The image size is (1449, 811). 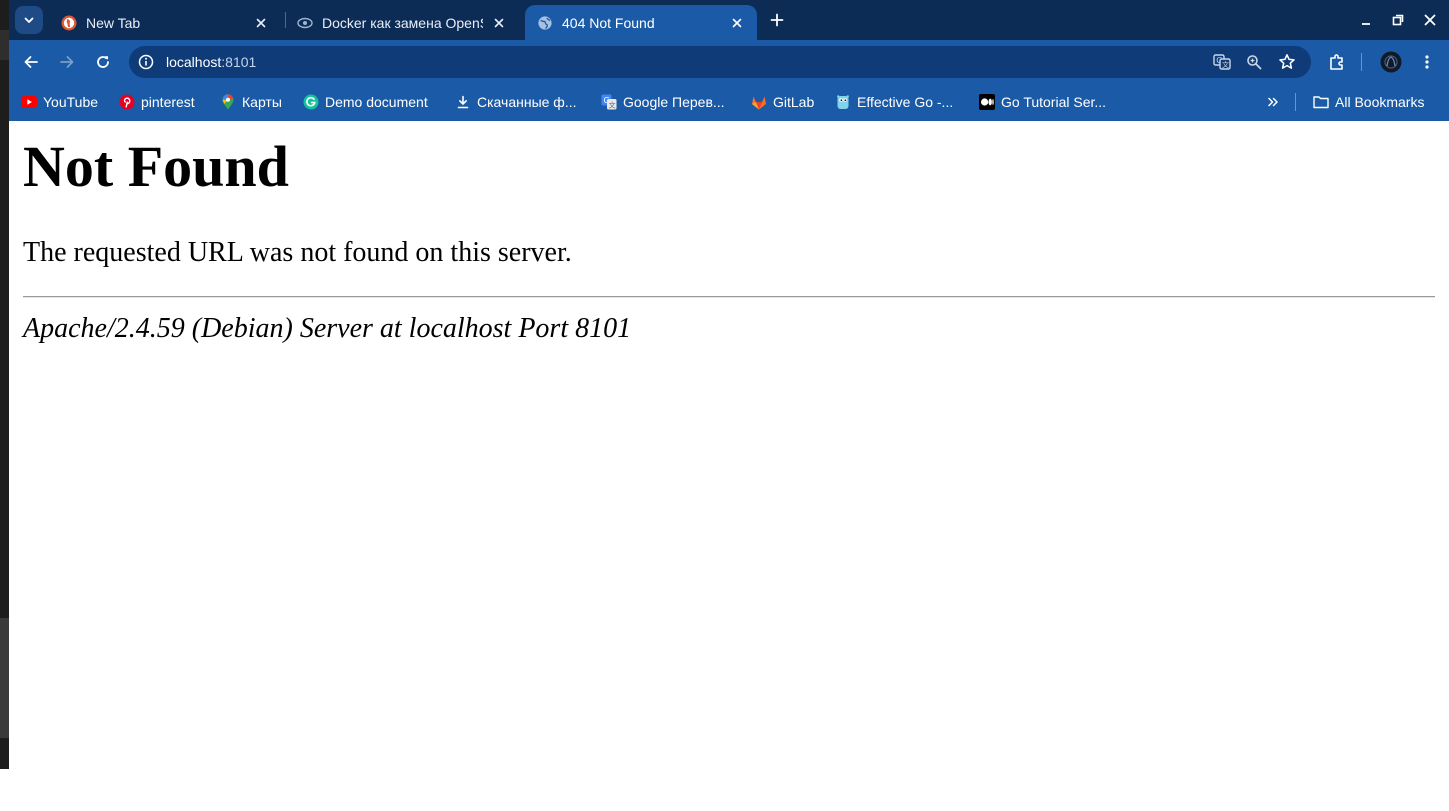 What do you see at coordinates (1295, 102) in the screenshot?
I see `bookmarks-separator` at bounding box center [1295, 102].